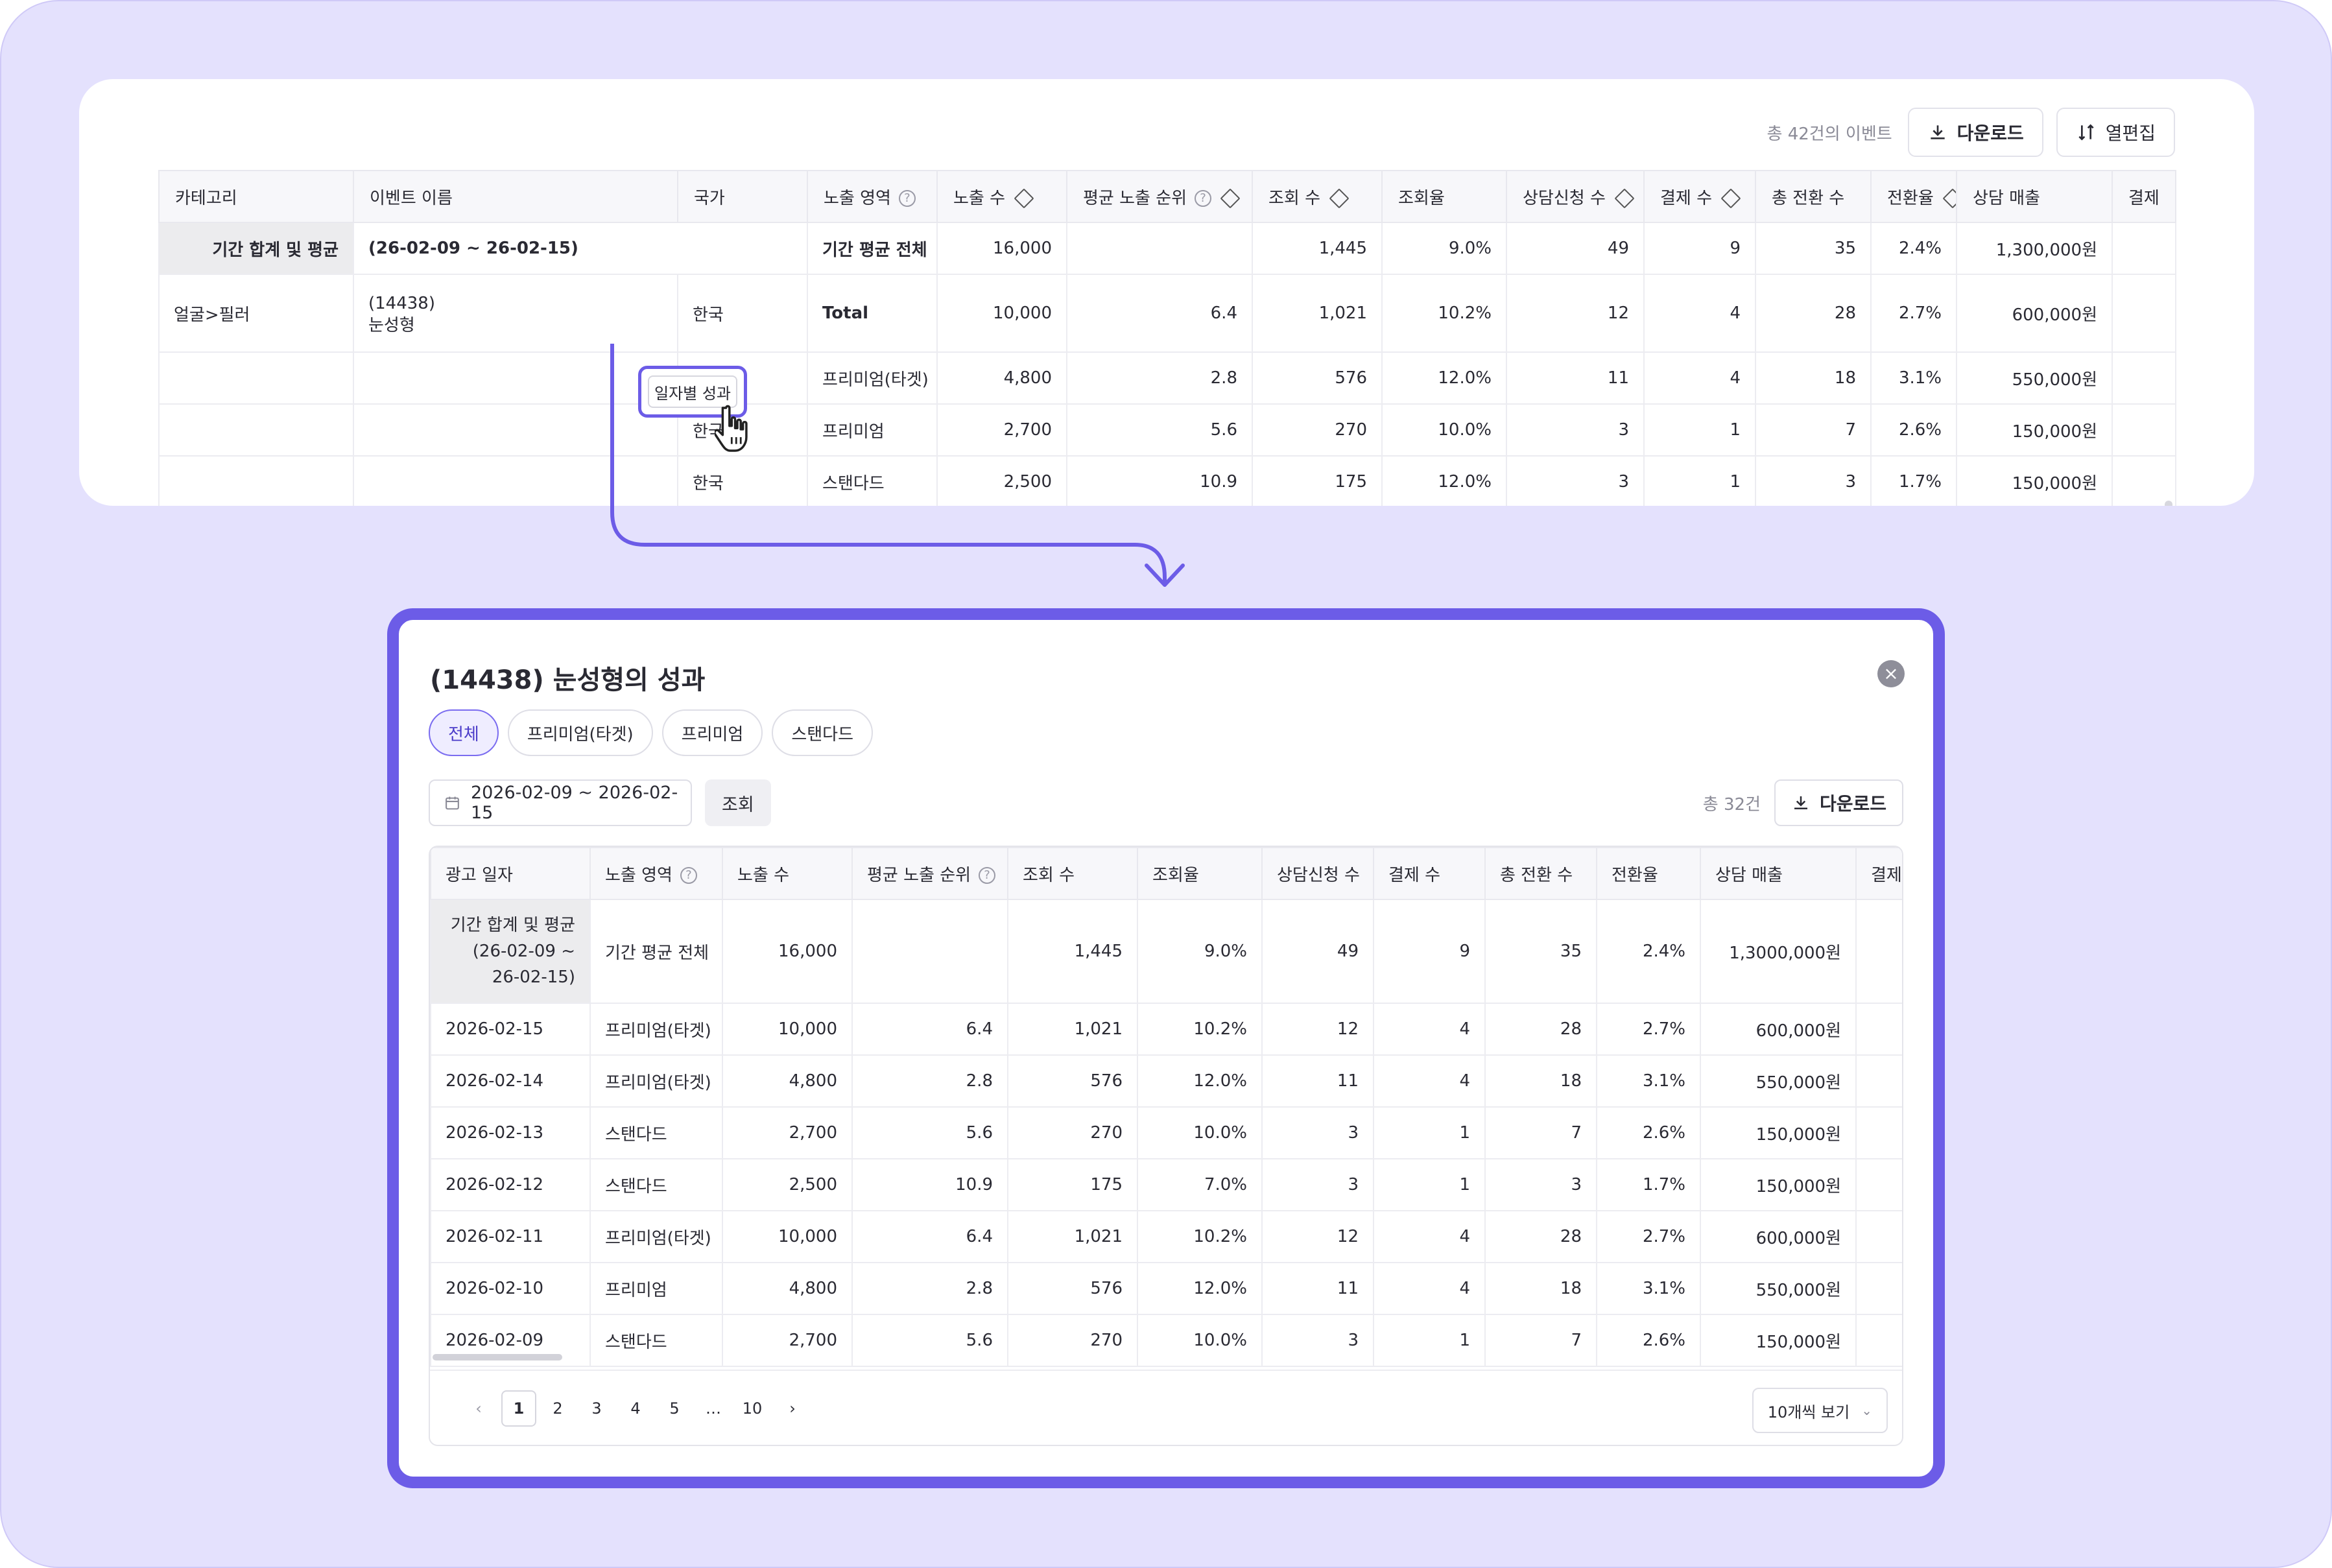 The image size is (2332, 1568). I want to click on row-rank: 10.9, so click(1159, 480).